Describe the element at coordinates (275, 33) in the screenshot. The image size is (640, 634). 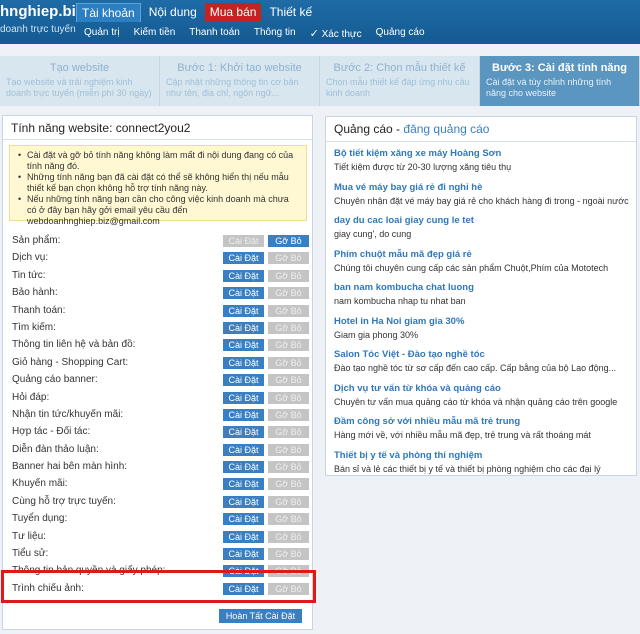
I see `subnav-info: Thông tin` at that location.